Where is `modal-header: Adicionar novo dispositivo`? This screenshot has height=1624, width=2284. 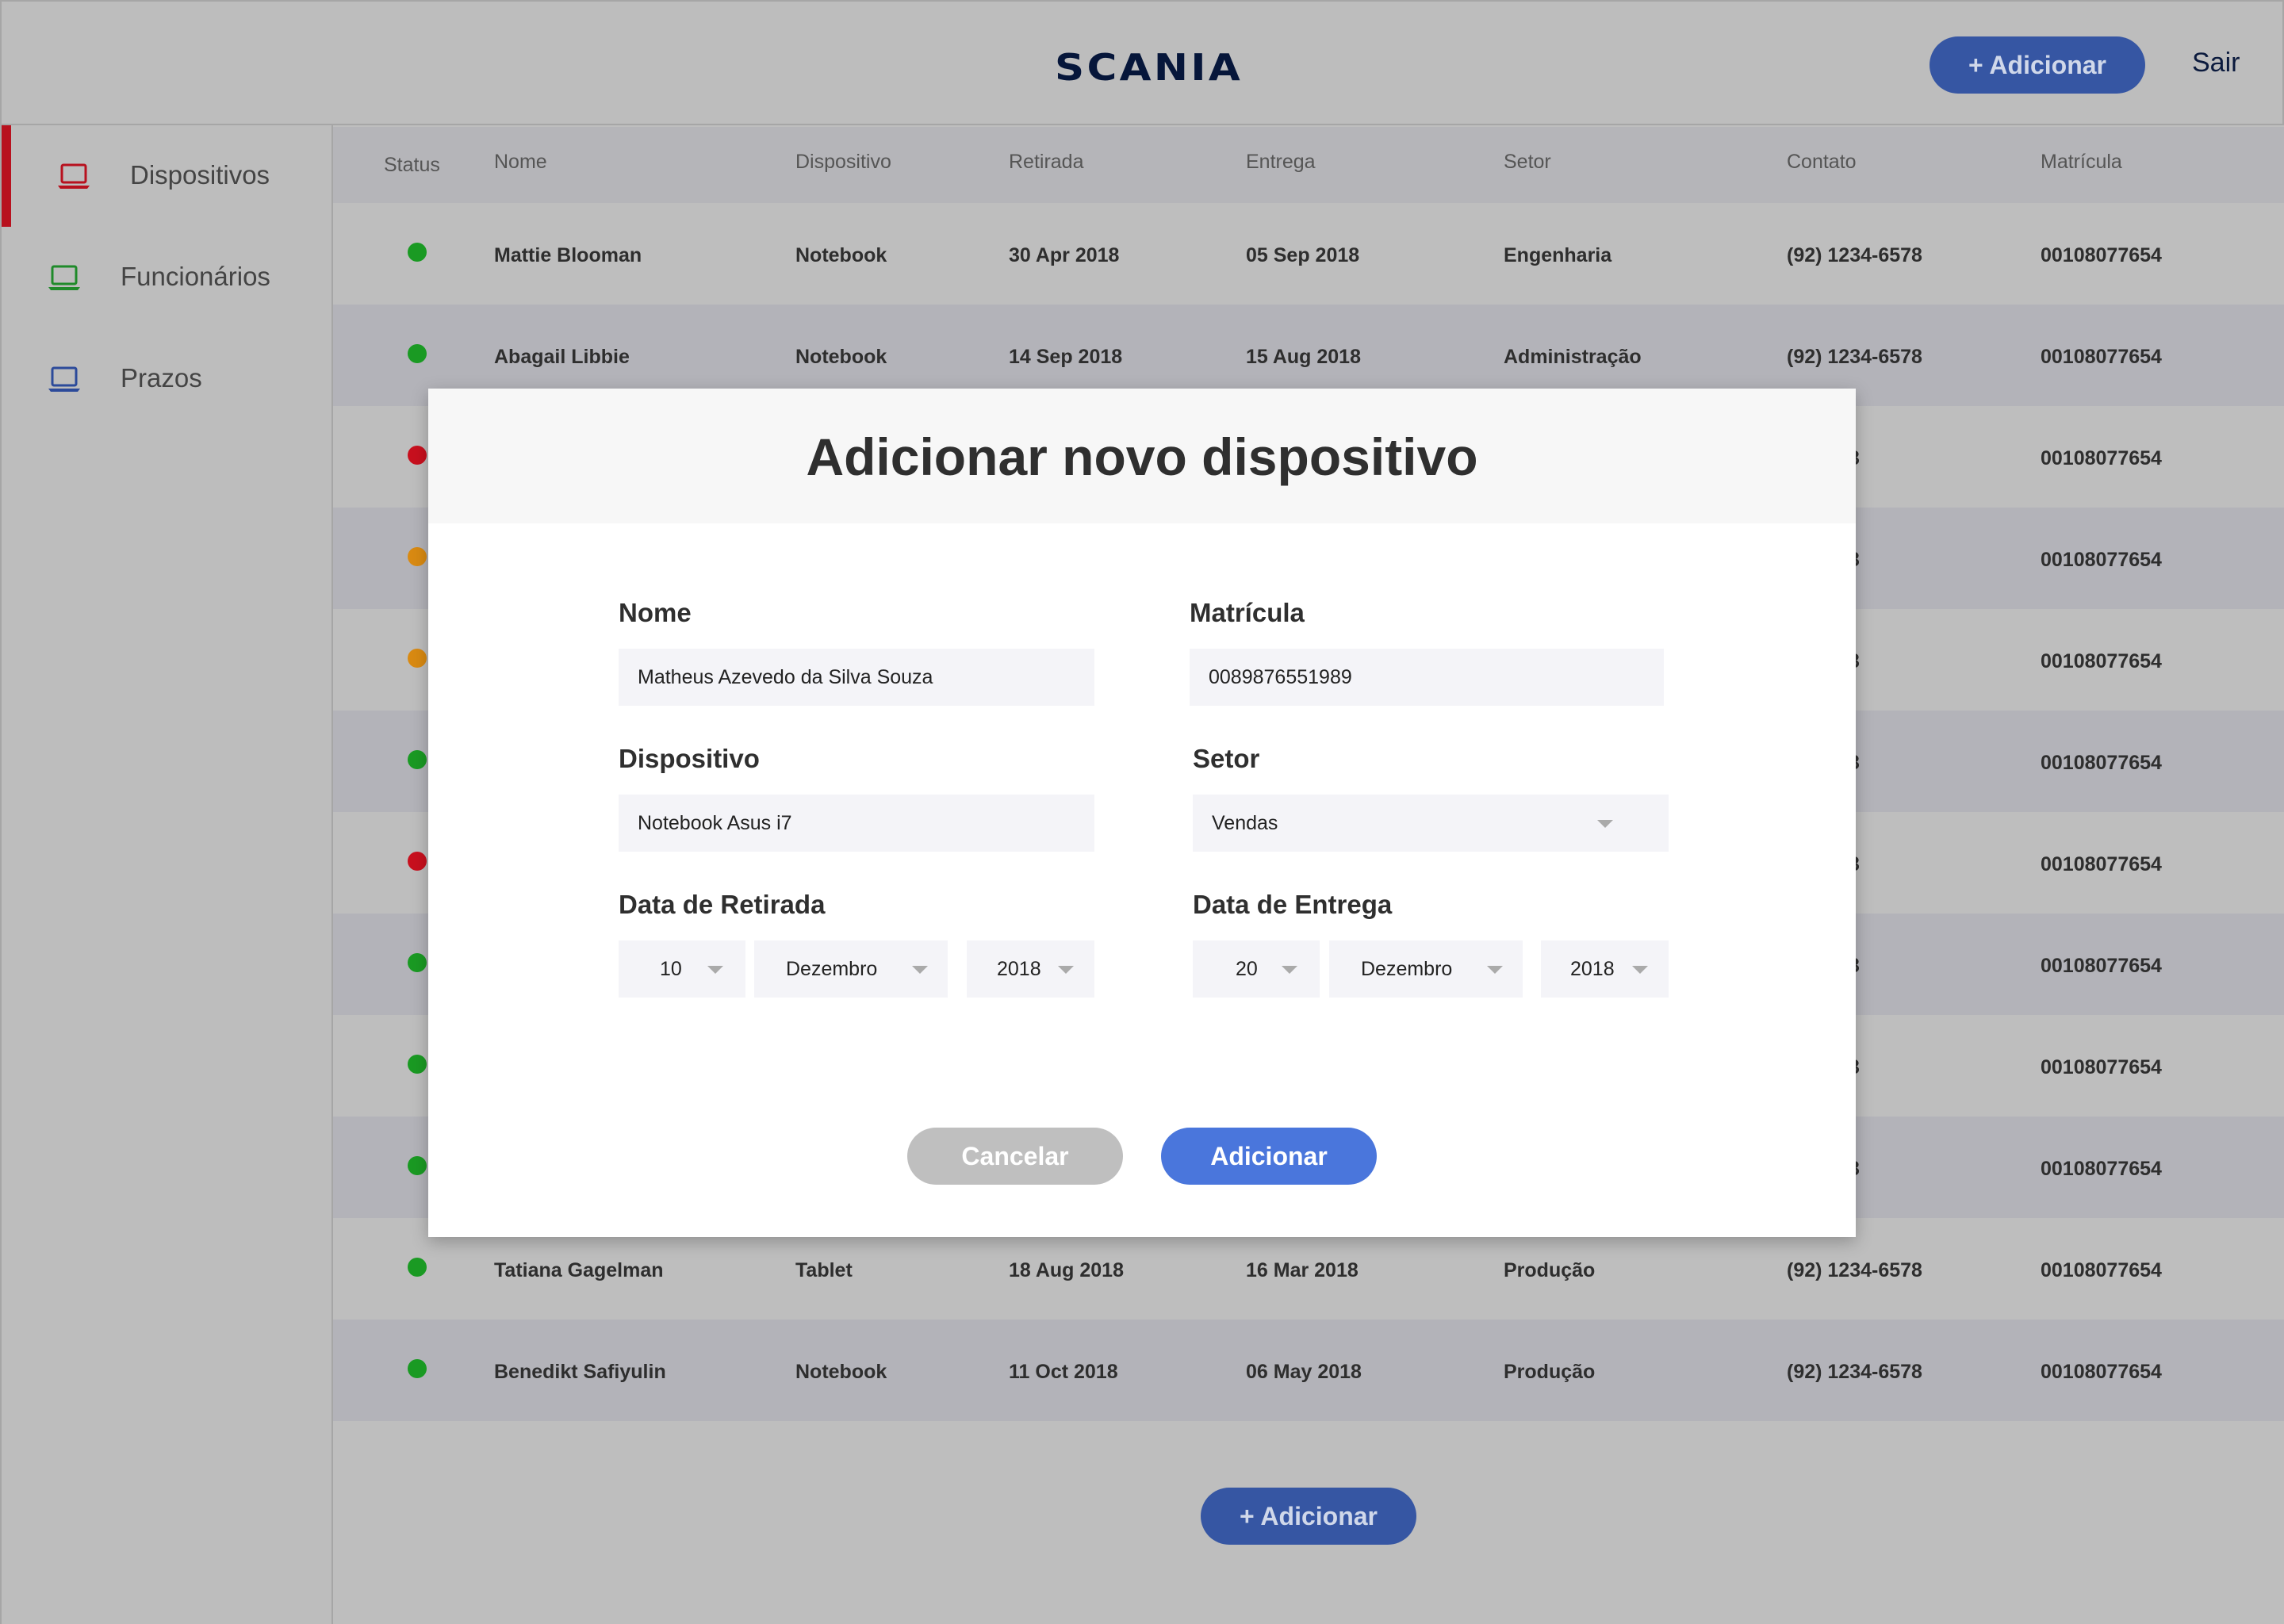 modal-header: Adicionar novo dispositivo is located at coordinates (1142, 456).